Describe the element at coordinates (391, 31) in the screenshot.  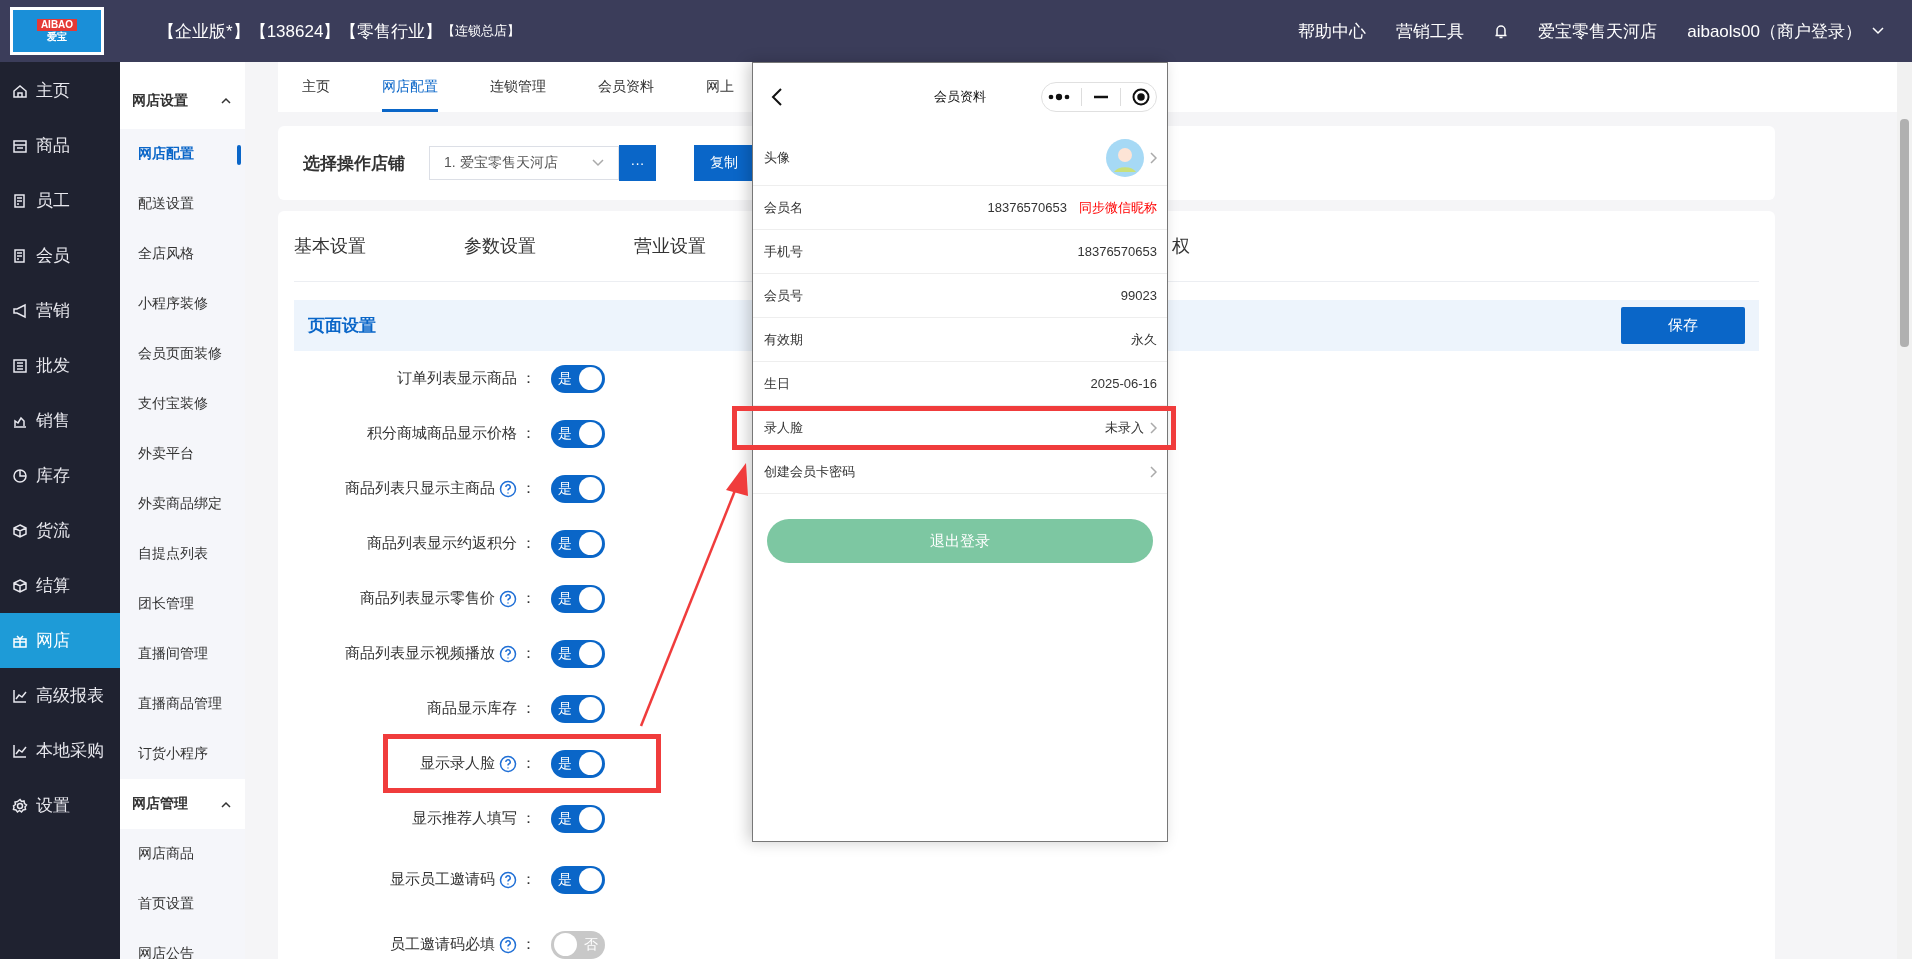
I see `header-title: 【零售行业】` at that location.